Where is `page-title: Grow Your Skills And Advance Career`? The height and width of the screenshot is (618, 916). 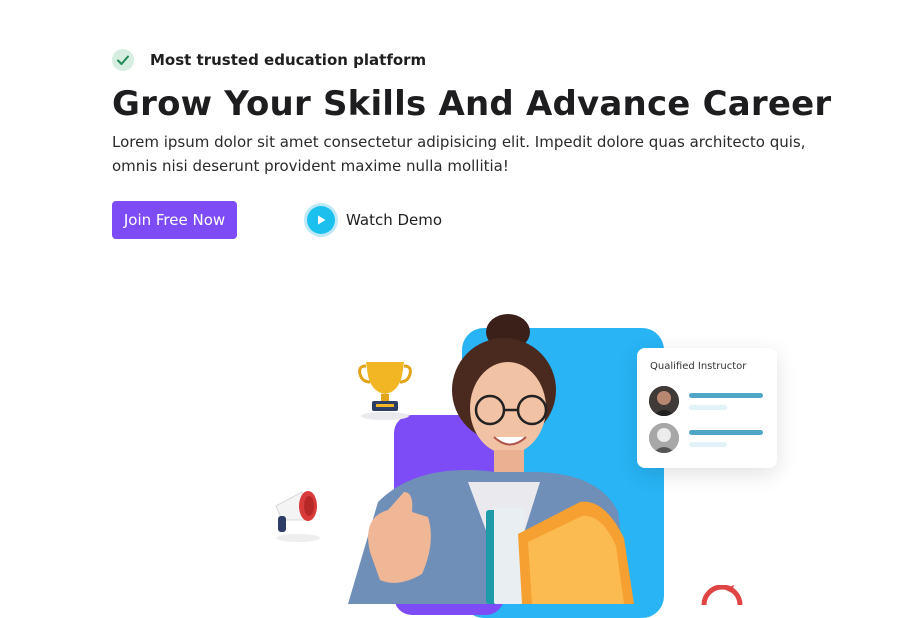 page-title: Grow Your Skills And Advance Career is located at coordinates (472, 104).